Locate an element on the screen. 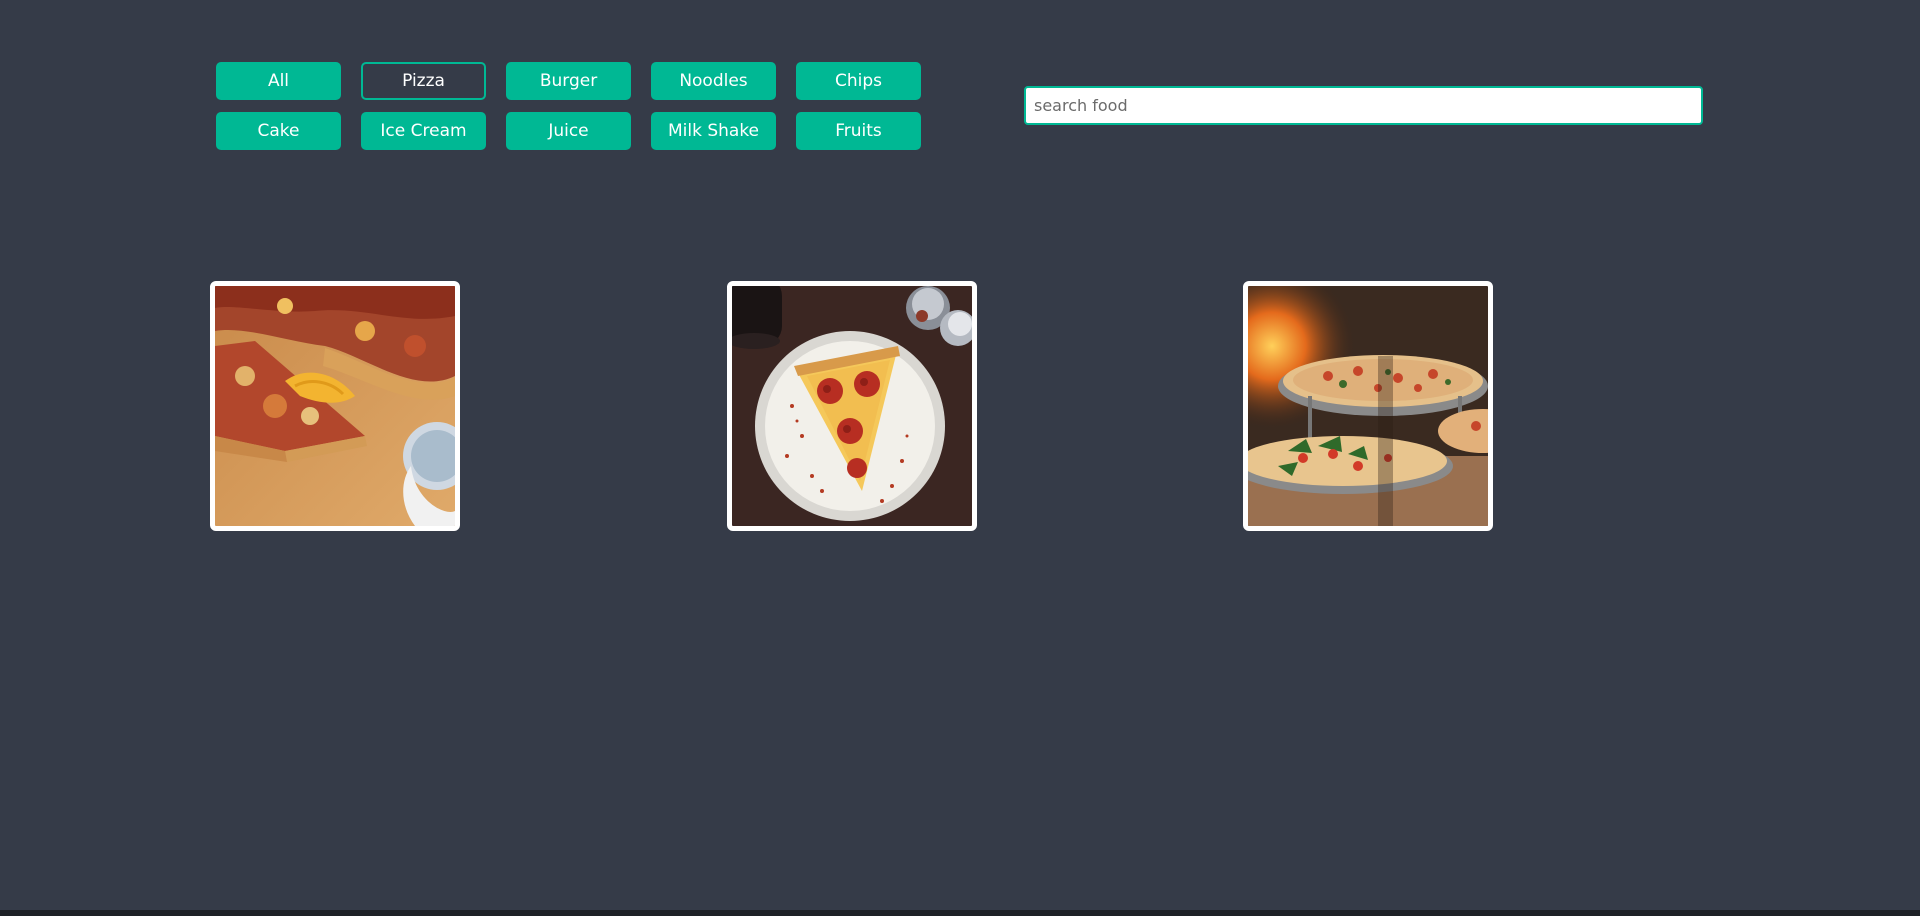 The height and width of the screenshot is (916, 1920). filter-button-ice-cream: Ice Cream is located at coordinates (423, 131).